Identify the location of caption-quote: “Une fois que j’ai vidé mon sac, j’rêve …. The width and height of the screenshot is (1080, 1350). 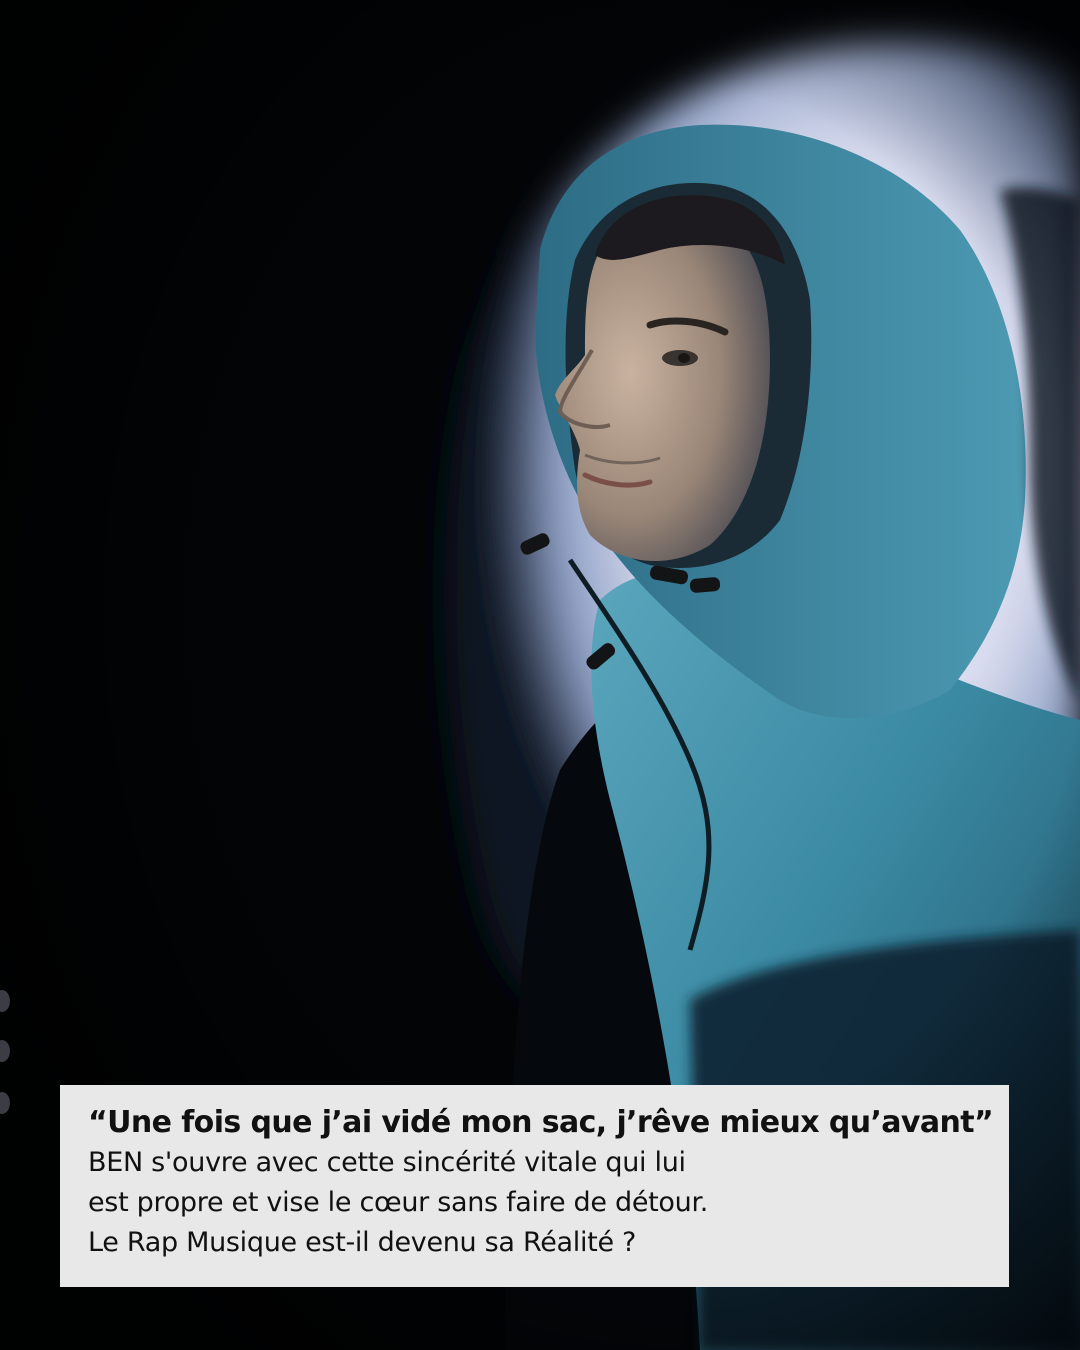
(541, 1122).